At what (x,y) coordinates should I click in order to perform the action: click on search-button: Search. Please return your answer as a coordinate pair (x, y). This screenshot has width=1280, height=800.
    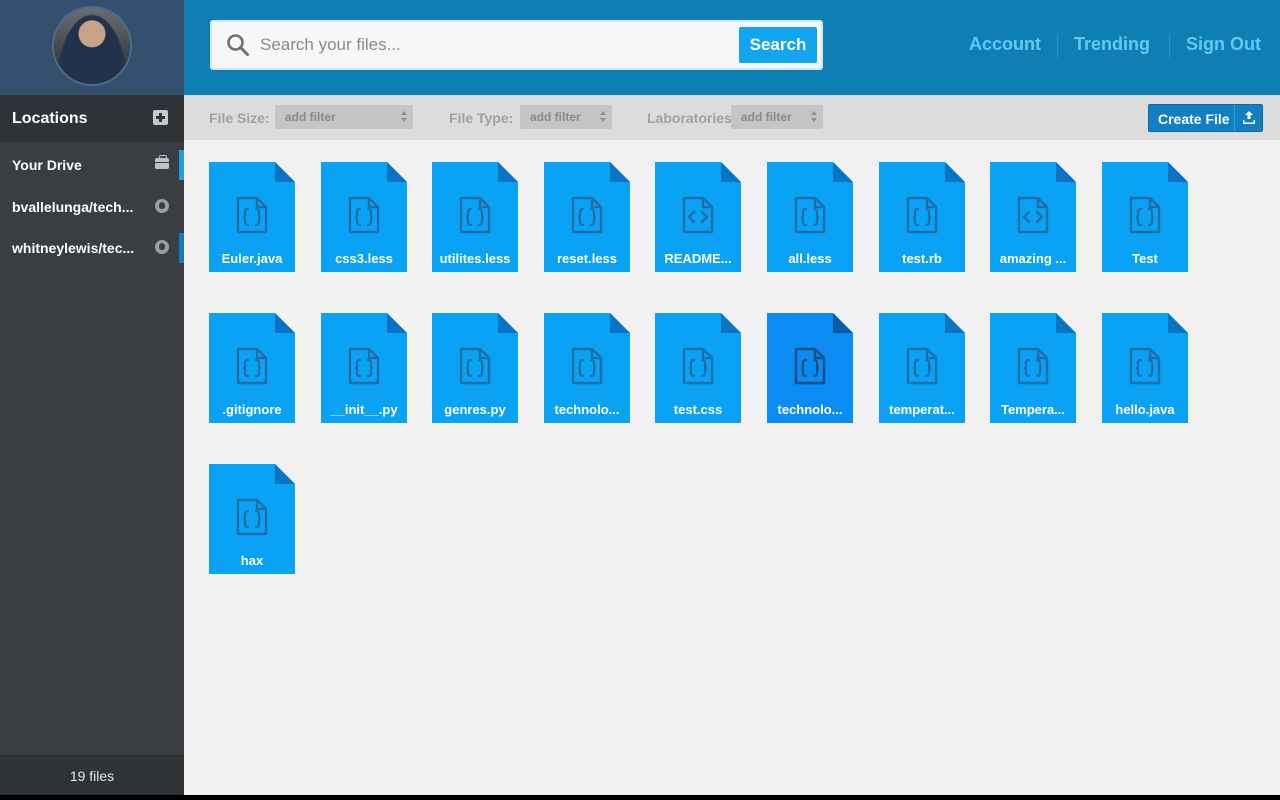
    Looking at the image, I should click on (778, 45).